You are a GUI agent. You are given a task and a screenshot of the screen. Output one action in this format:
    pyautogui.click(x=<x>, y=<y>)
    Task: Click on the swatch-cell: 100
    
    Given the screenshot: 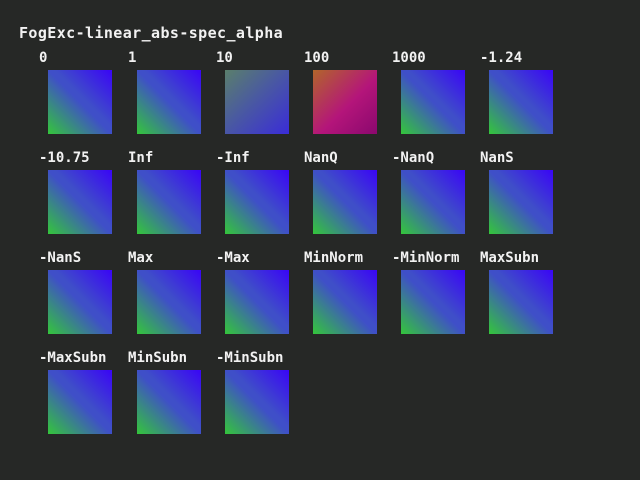 What is the action you would take?
    pyautogui.click(x=348, y=96)
    